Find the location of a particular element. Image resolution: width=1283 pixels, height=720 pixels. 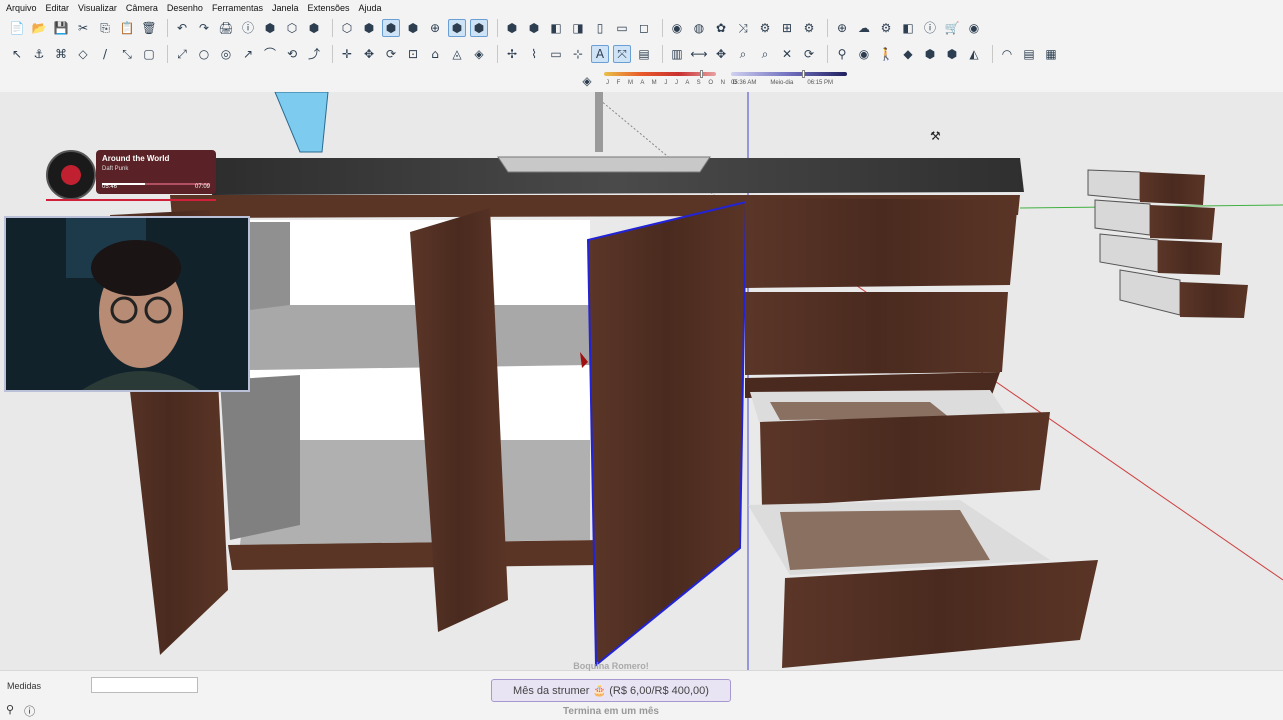

menu-editar: Editar is located at coordinates (58, 8).